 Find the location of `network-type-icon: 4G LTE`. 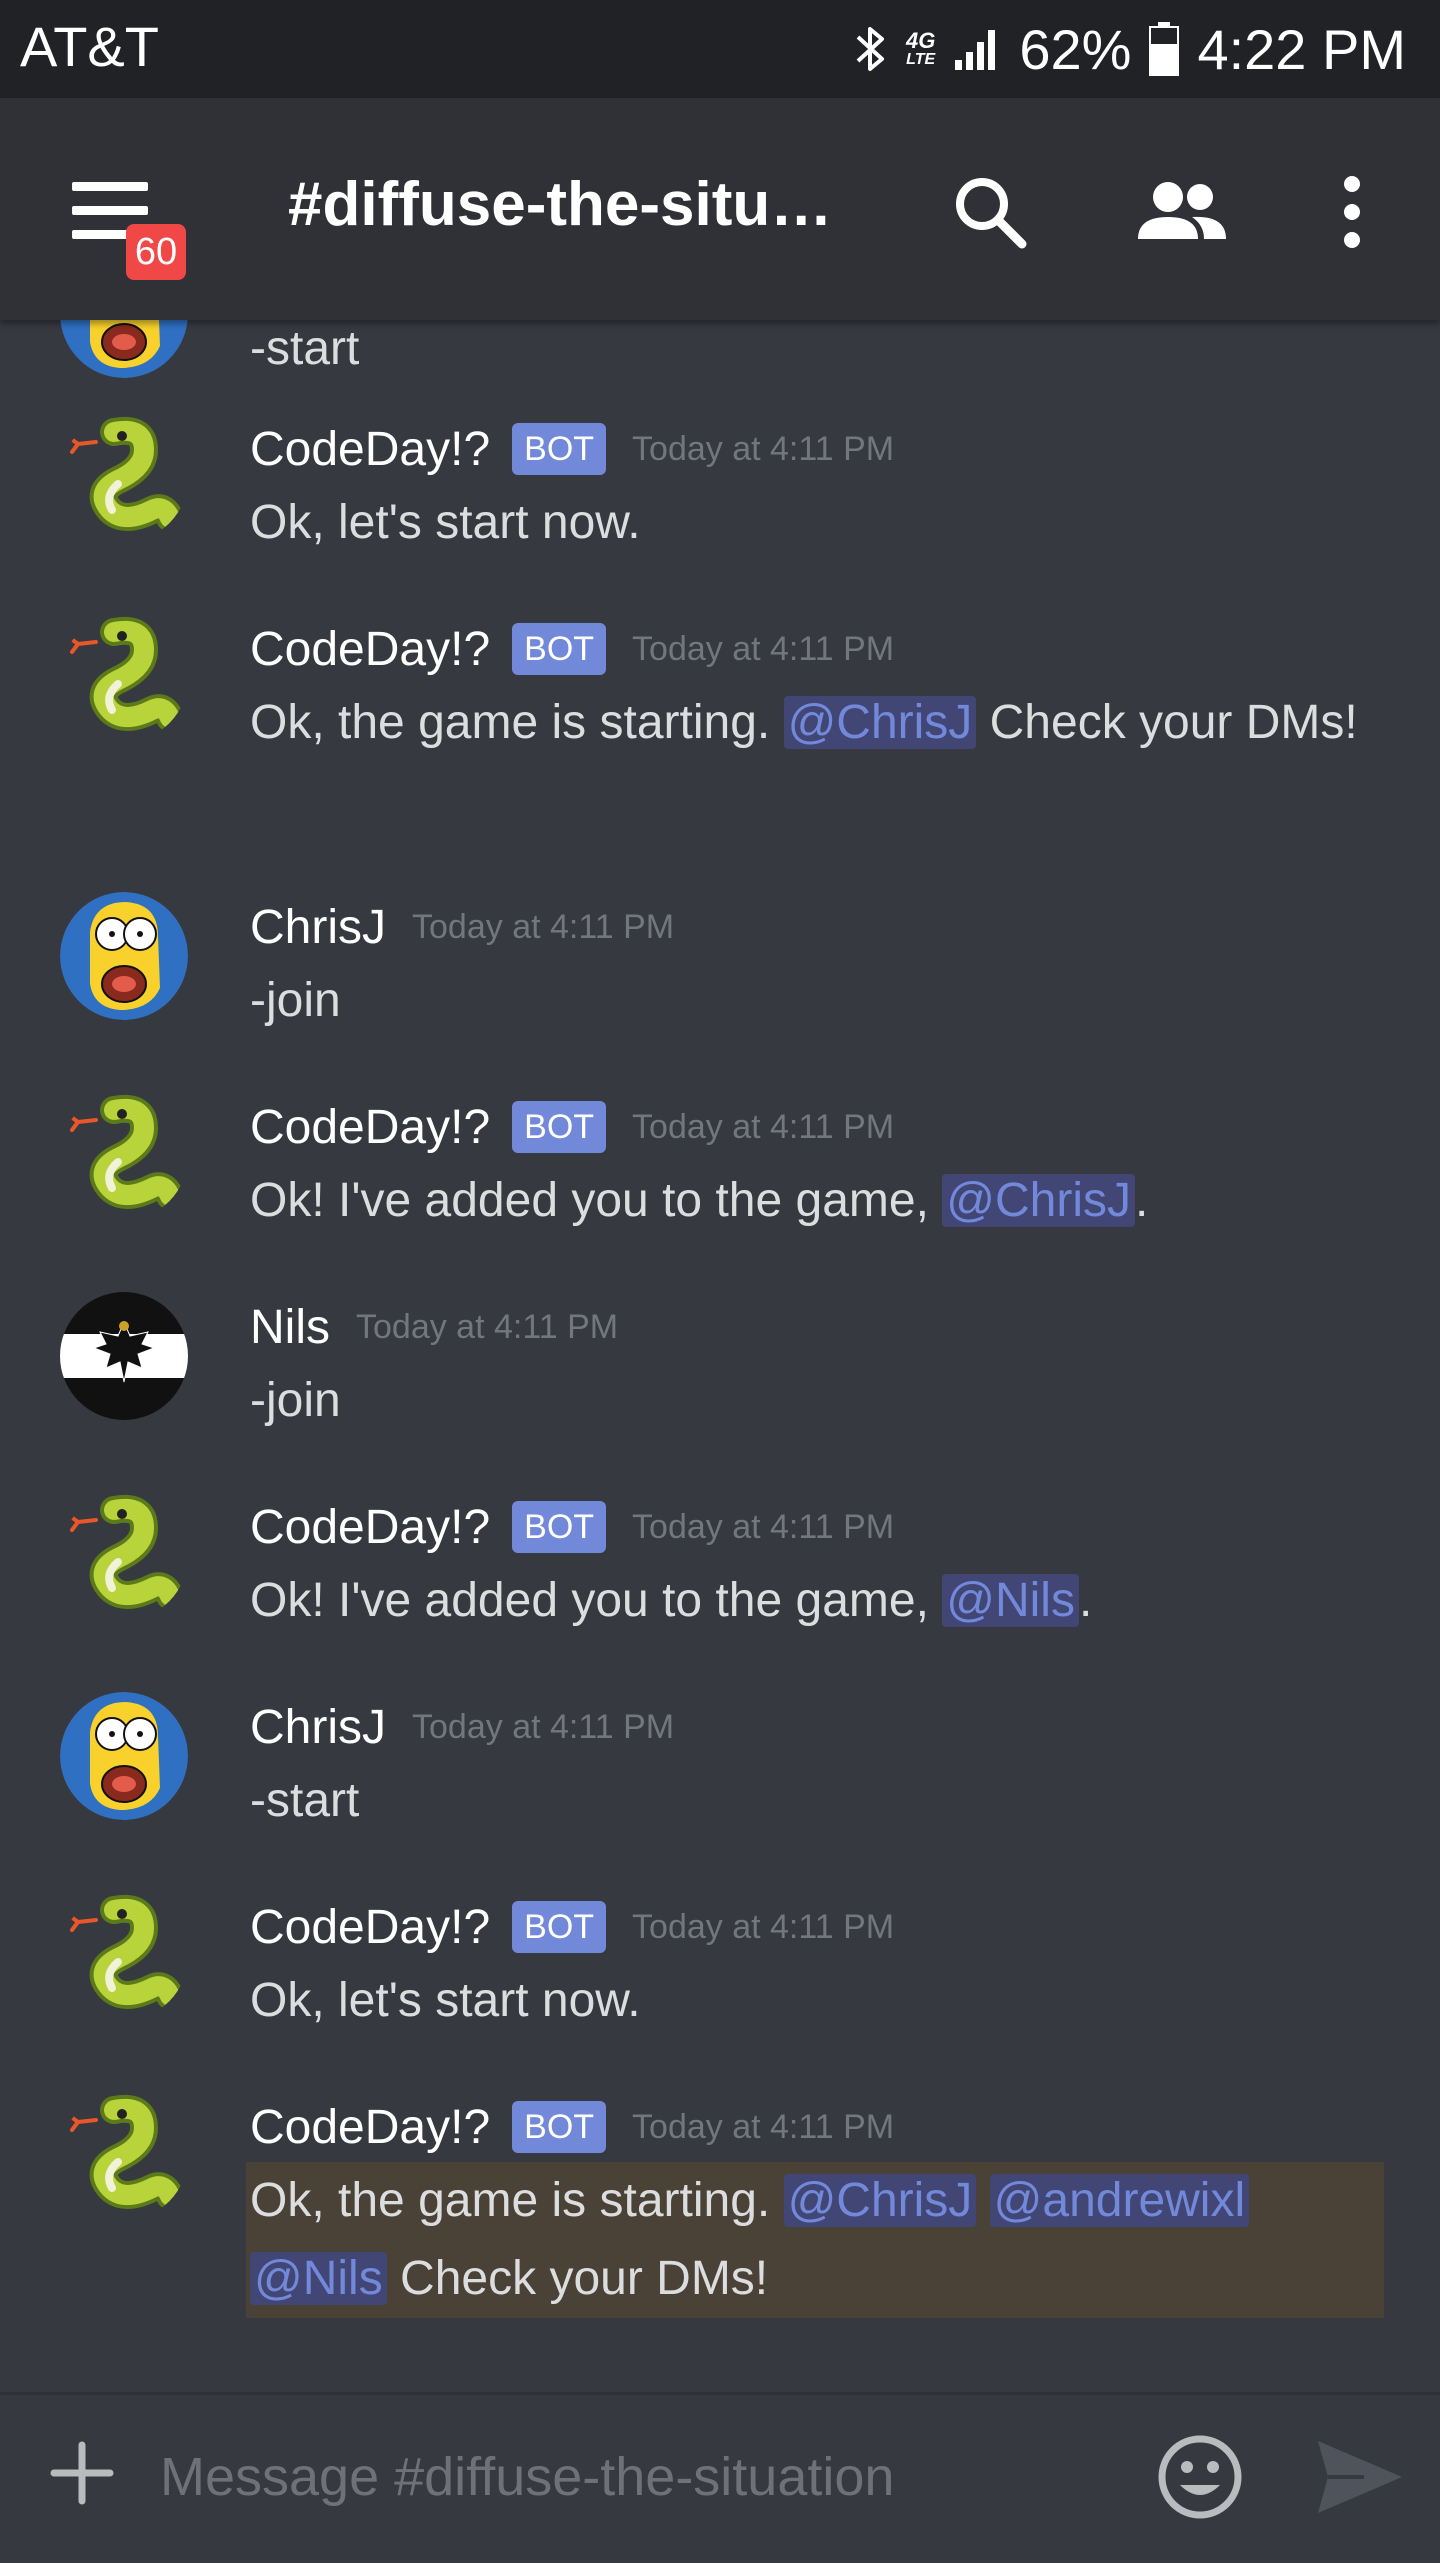

network-type-icon: 4G LTE is located at coordinates (920, 49).